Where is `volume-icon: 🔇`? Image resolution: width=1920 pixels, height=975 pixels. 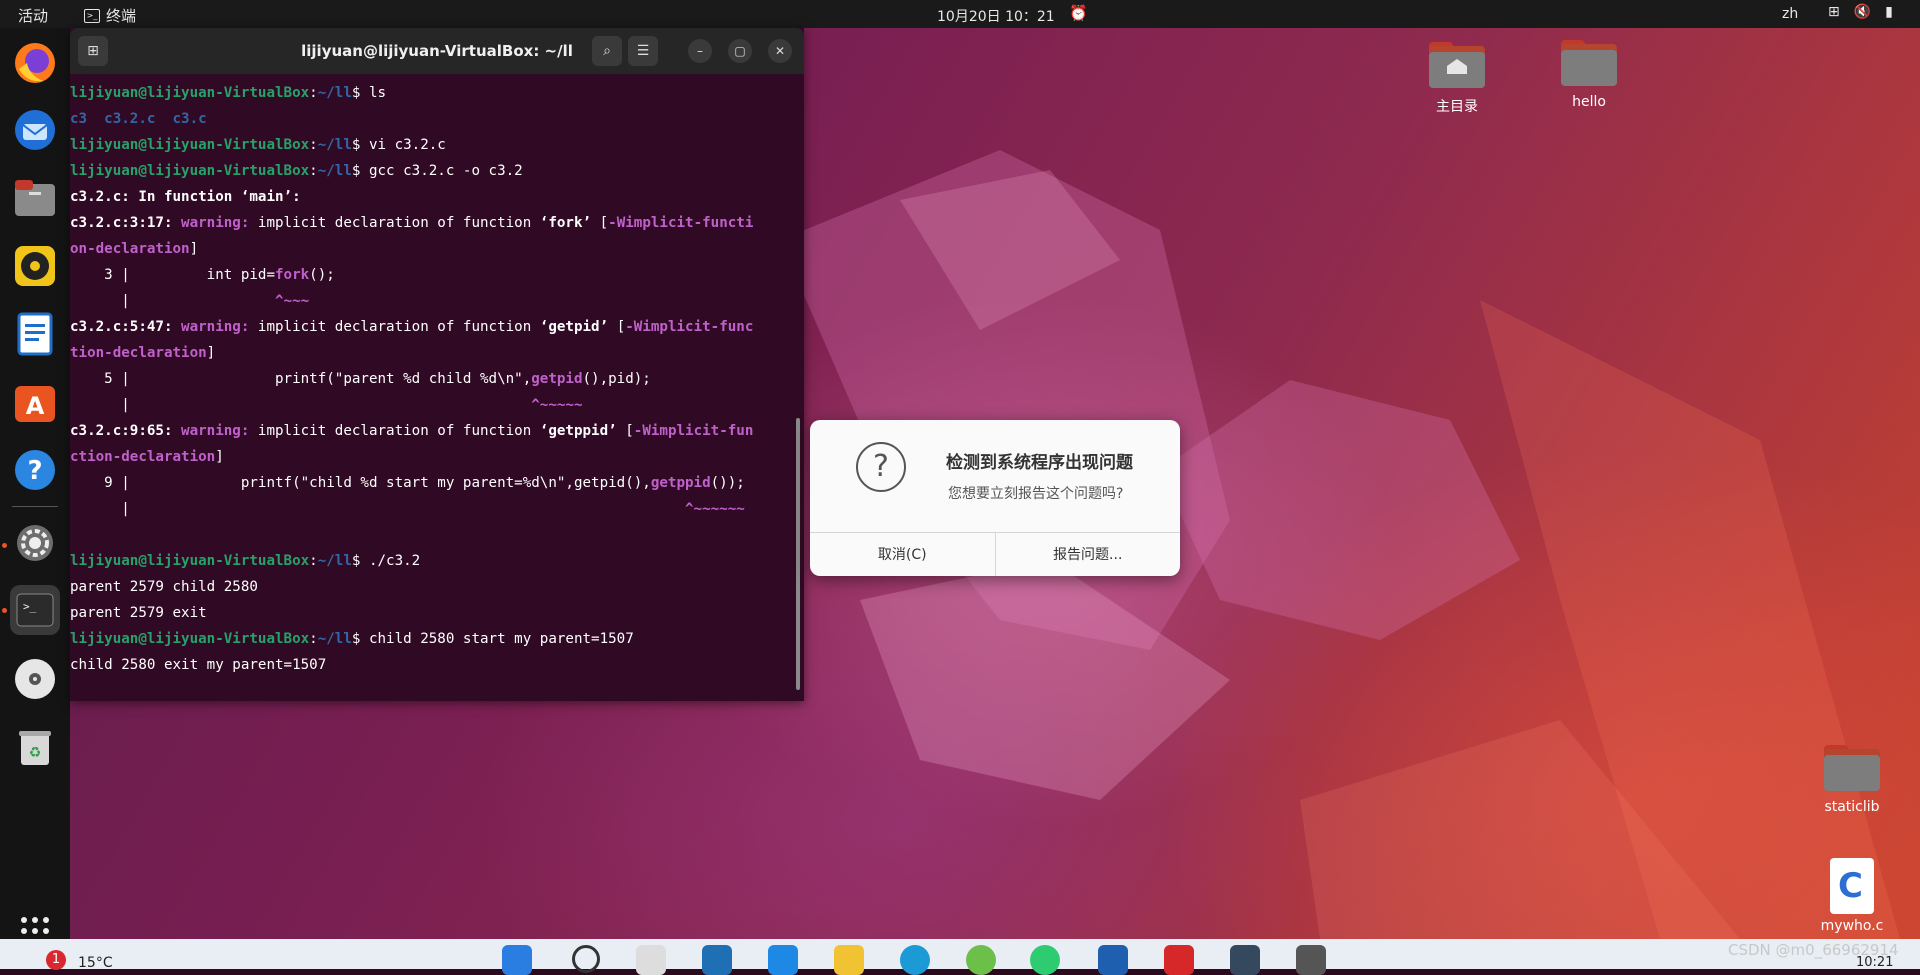 volume-icon: 🔇 is located at coordinates (1862, 12).